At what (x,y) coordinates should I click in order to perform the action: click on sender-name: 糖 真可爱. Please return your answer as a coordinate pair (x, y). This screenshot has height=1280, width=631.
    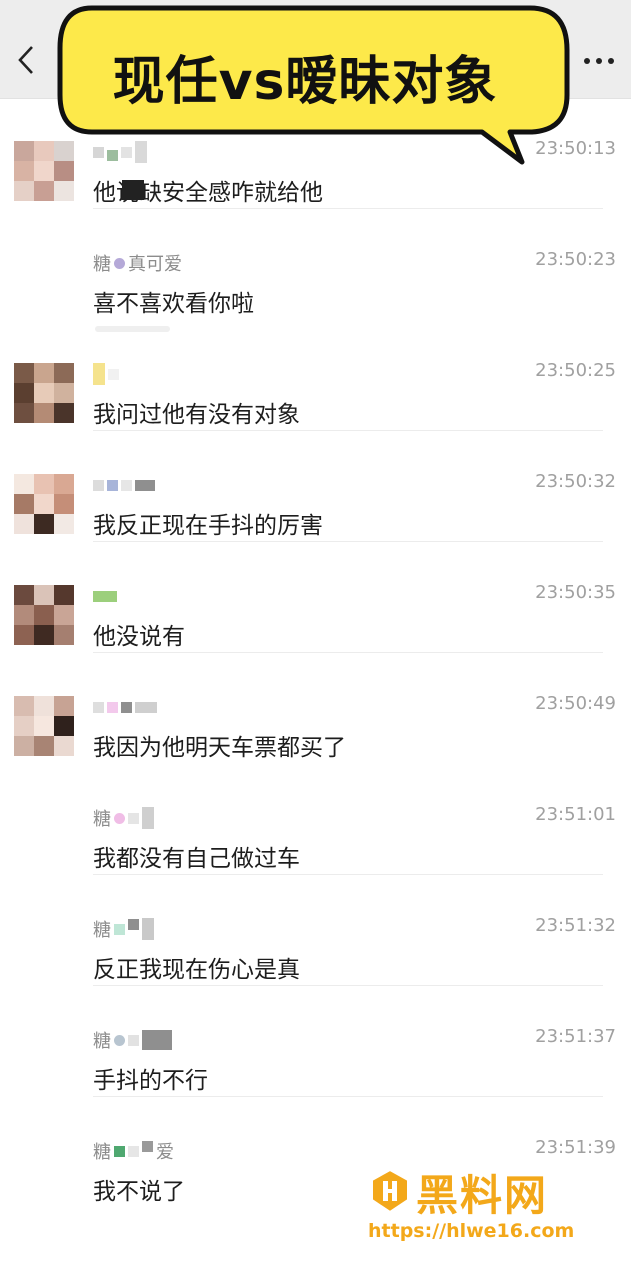
    Looking at the image, I should click on (137, 263).